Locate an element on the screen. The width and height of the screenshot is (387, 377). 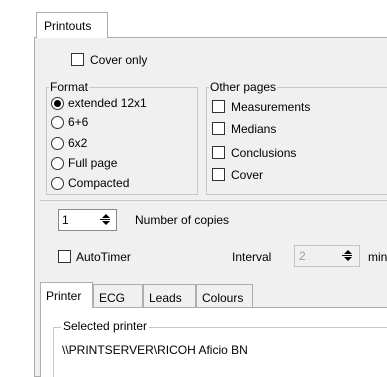
subtab-printer: Printer is located at coordinates (66, 295).